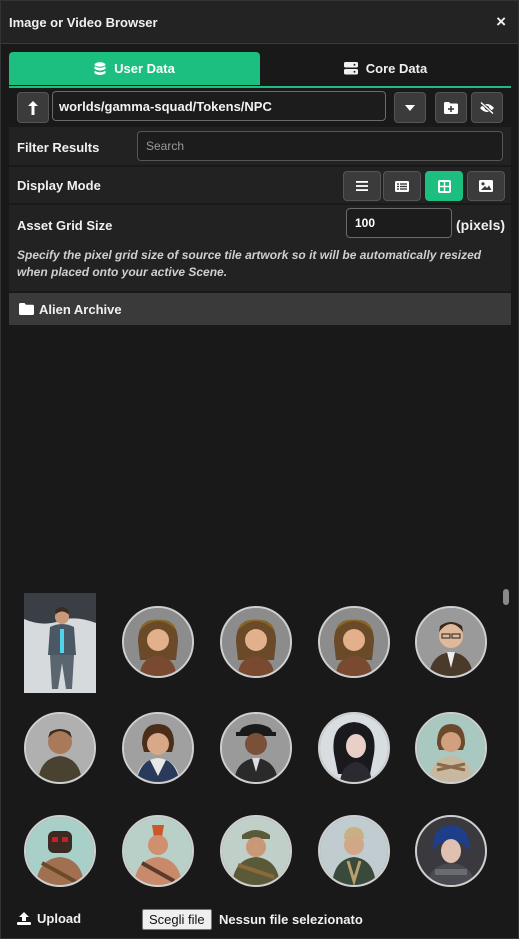 The height and width of the screenshot is (939, 519). I want to click on grid-icon, so click(444, 186).